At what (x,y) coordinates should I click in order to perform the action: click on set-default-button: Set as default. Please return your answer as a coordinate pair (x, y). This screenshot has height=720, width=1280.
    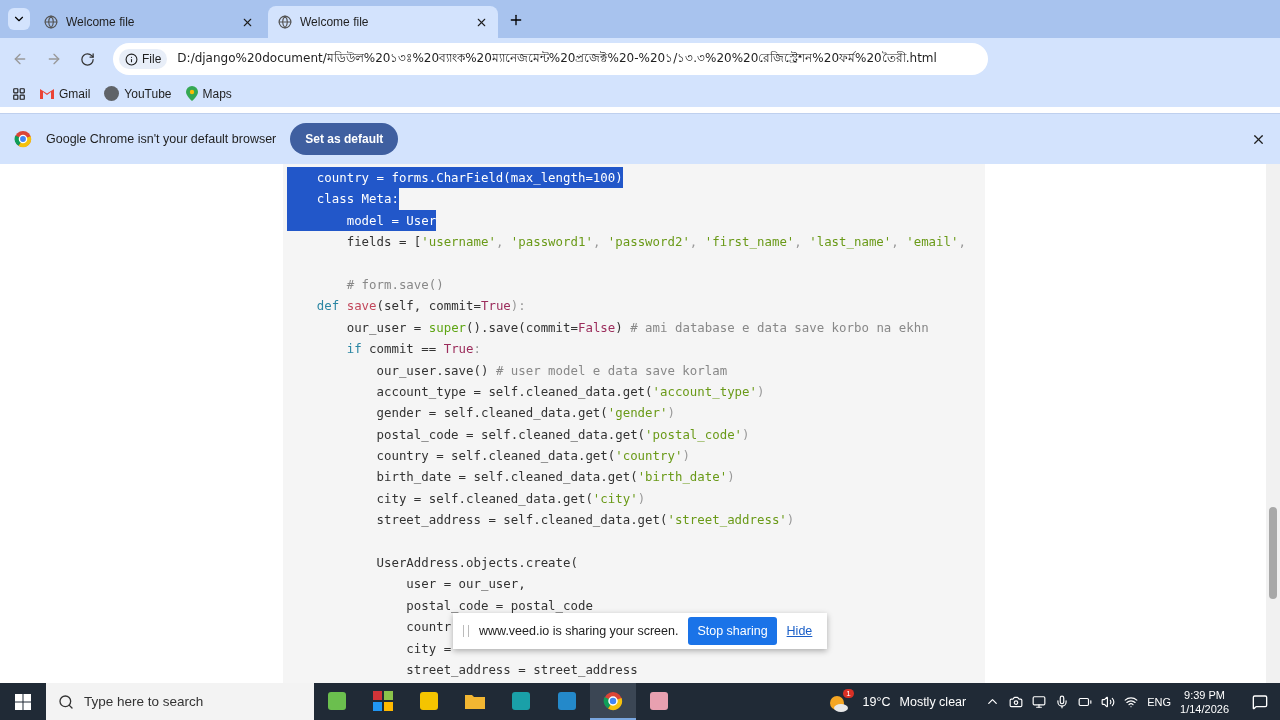
    Looking at the image, I should click on (344, 139).